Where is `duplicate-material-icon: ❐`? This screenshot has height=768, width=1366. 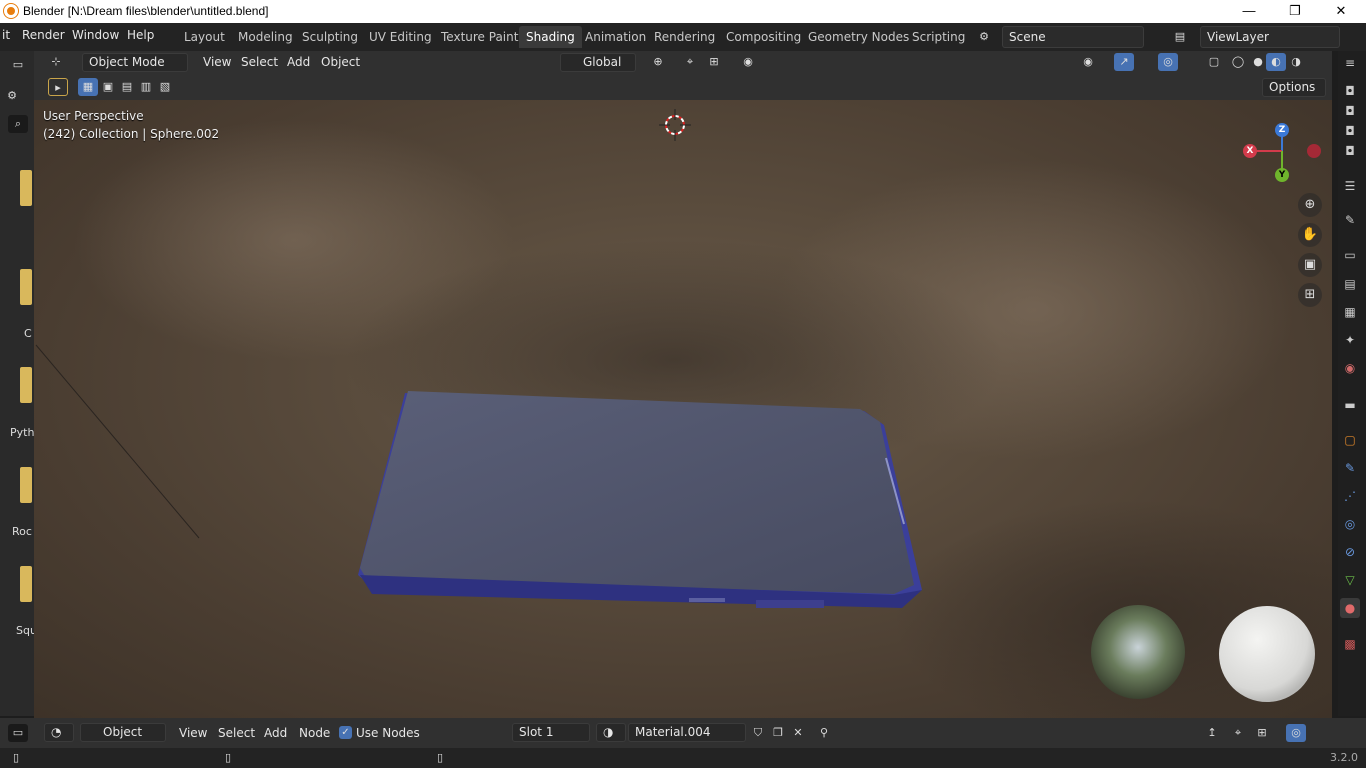
duplicate-material-icon: ❐ is located at coordinates (778, 733).